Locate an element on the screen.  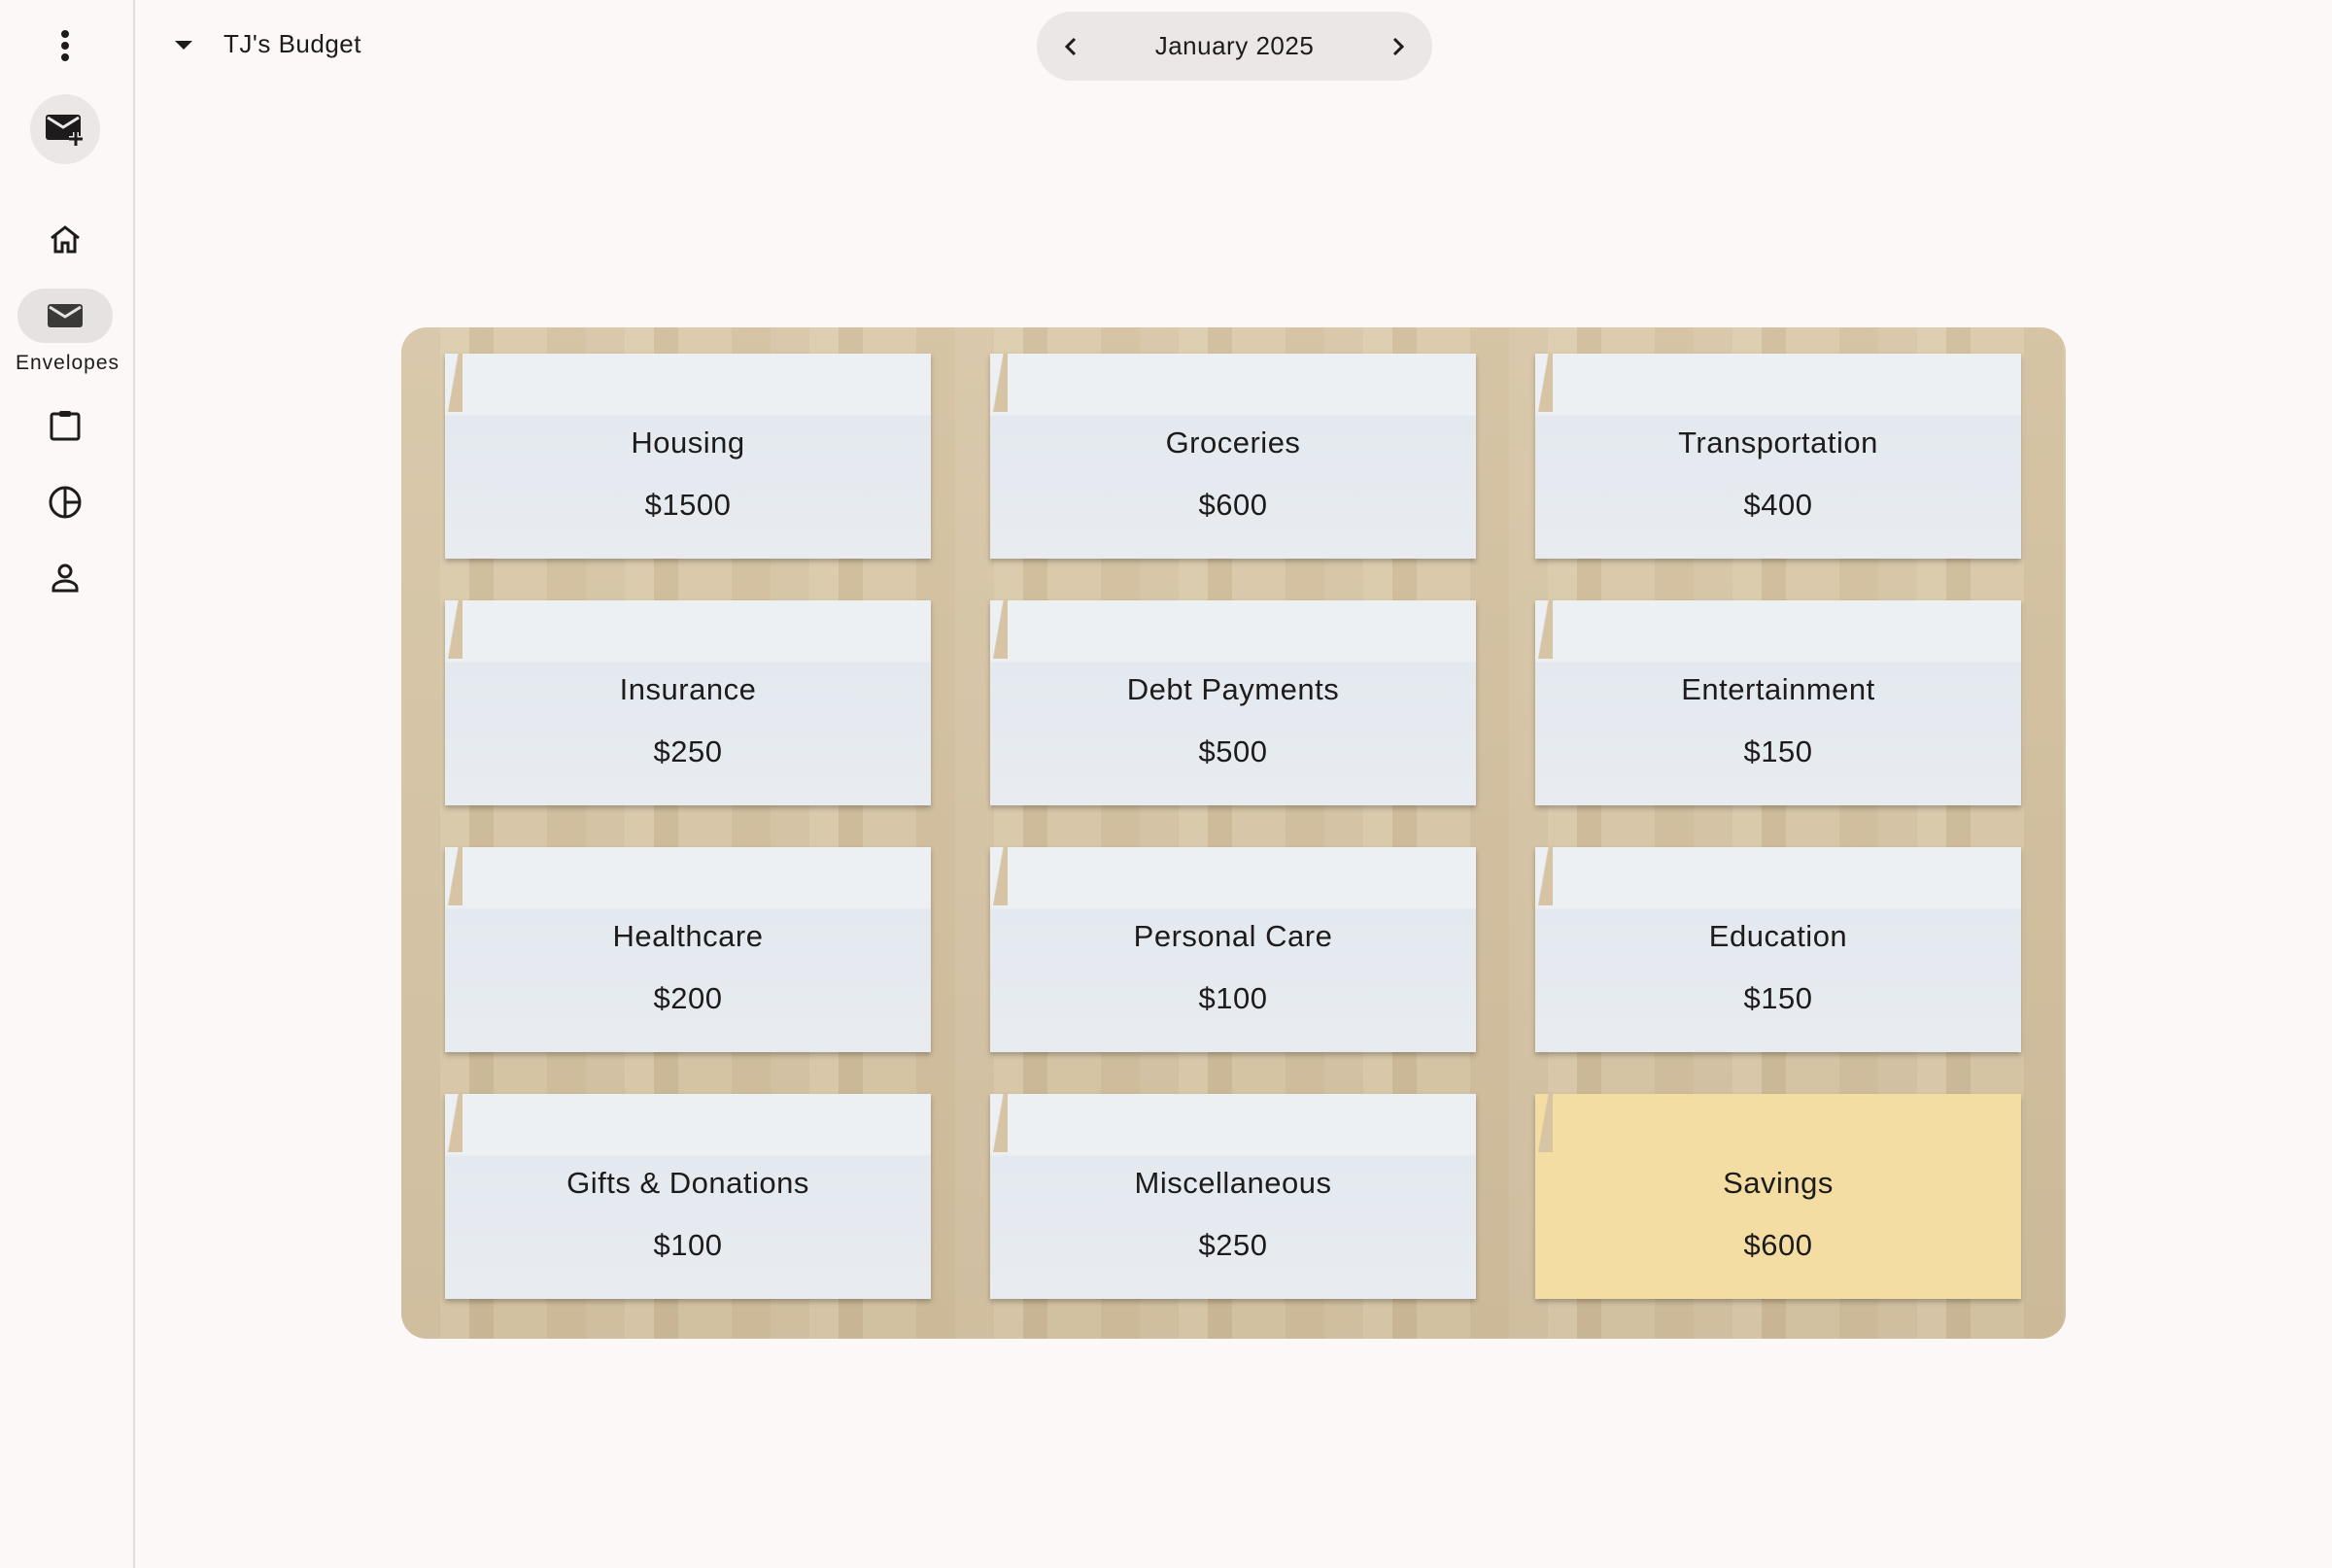
chevron-left-icon is located at coordinates (1071, 46).